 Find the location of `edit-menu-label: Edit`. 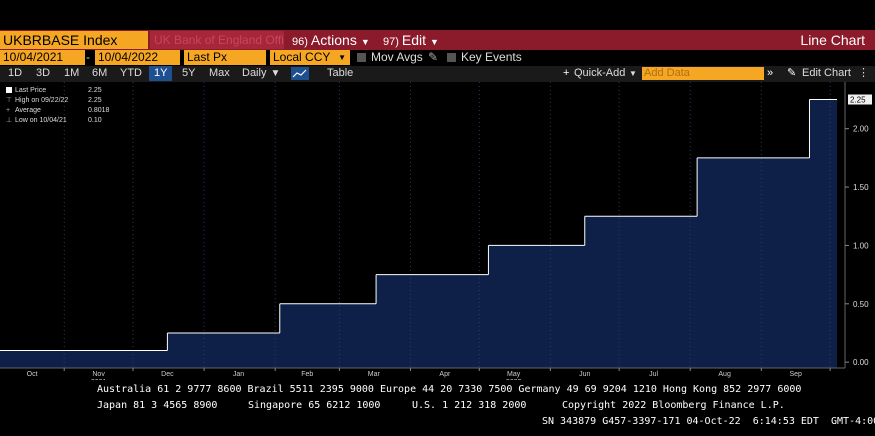

edit-menu-label: Edit is located at coordinates (414, 40).